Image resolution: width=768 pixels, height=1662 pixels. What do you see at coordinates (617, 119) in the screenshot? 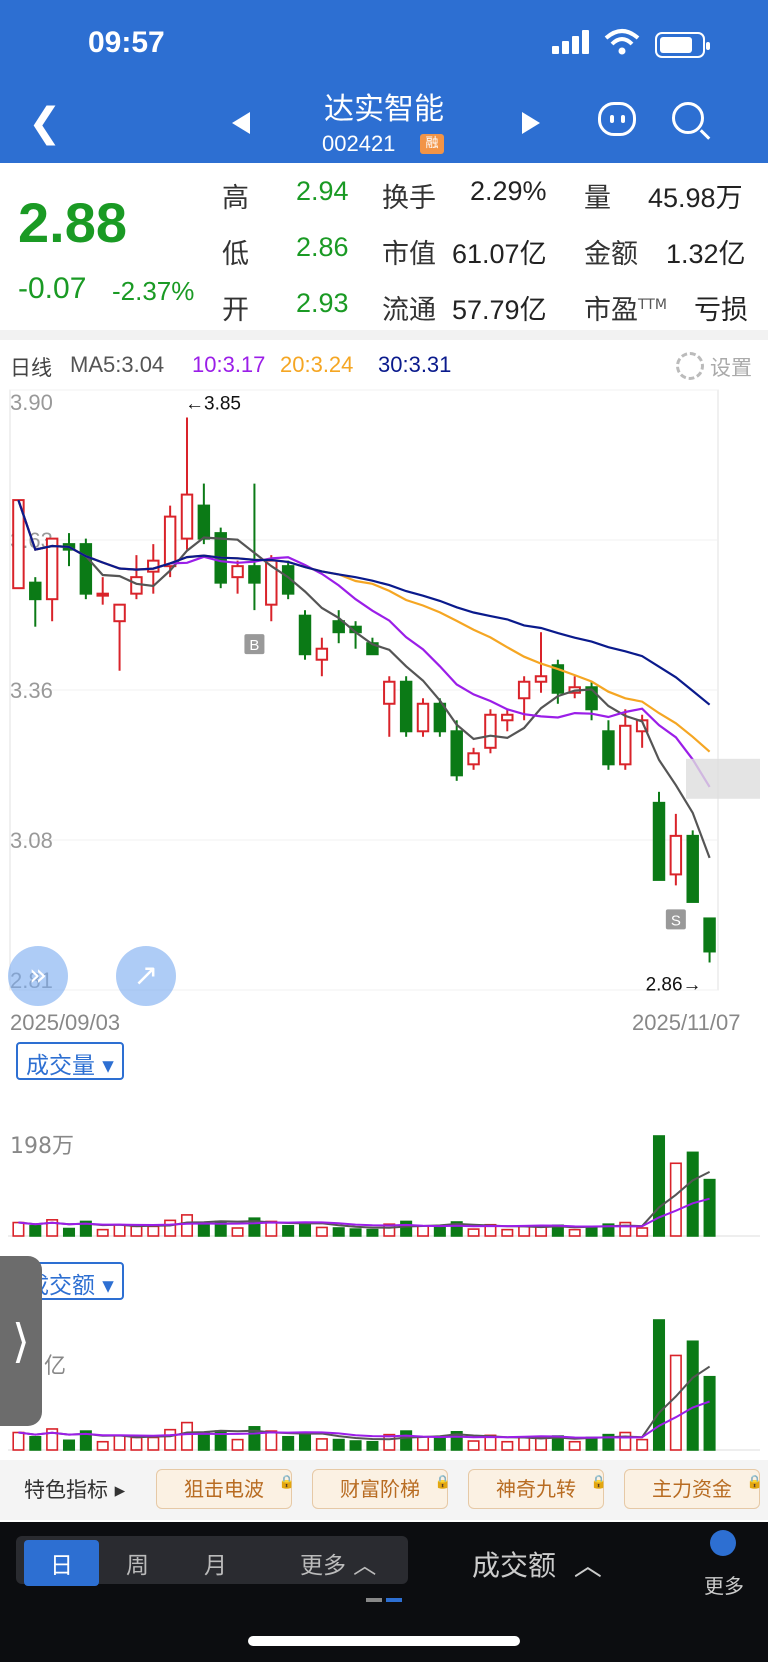
I see `assistant-icon` at bounding box center [617, 119].